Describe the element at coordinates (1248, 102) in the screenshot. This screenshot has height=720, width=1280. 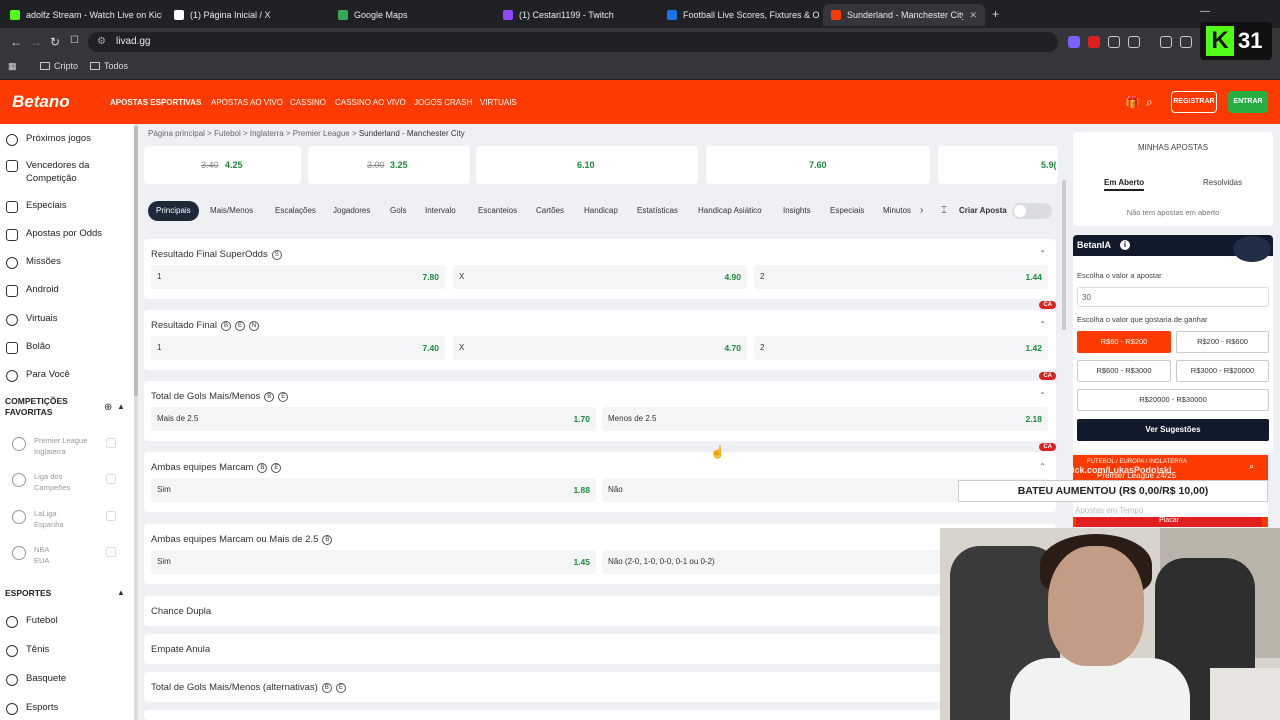
I see `login-button: ENTRAR` at that location.